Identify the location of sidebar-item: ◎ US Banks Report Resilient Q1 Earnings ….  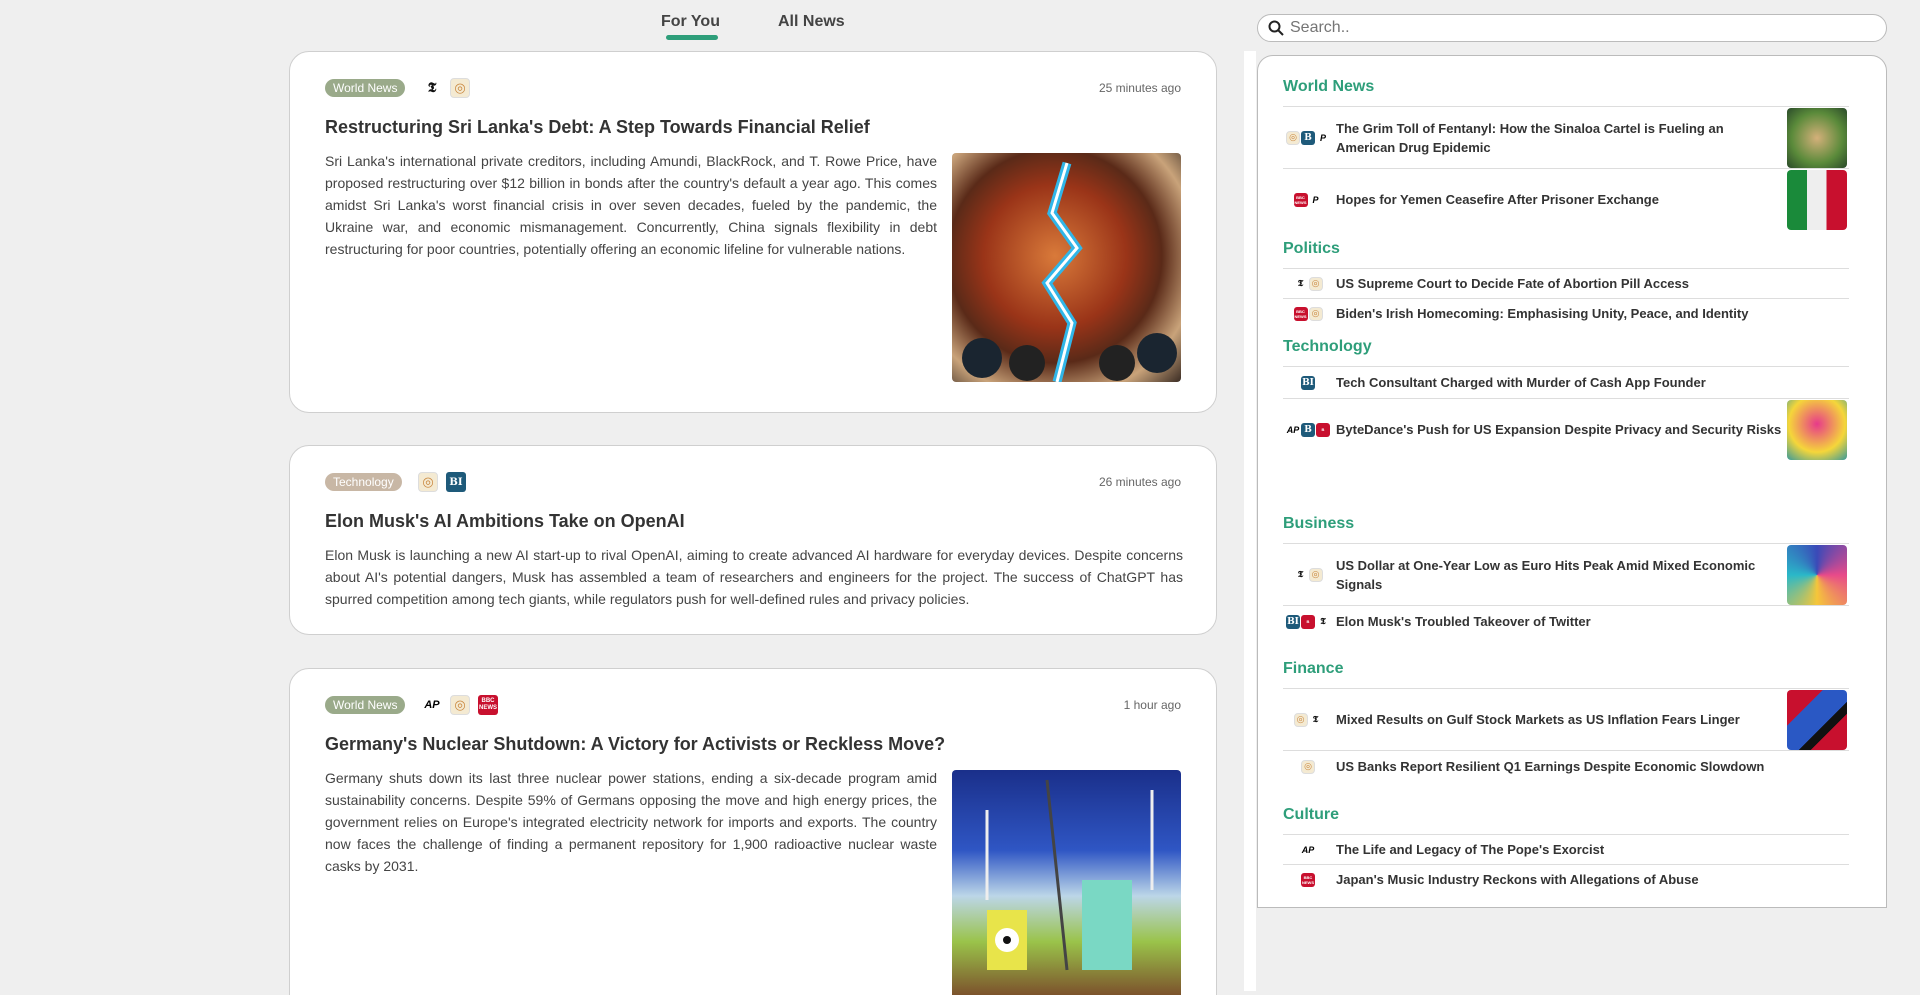
(1566, 766).